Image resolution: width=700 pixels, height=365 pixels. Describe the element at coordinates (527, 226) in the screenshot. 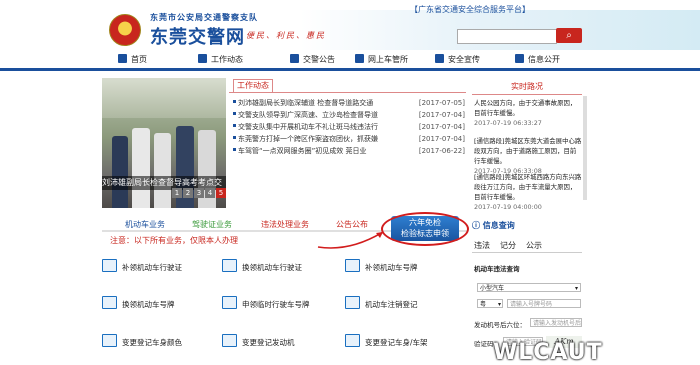

I see `info-query-title: ⓘ 信息查询` at that location.